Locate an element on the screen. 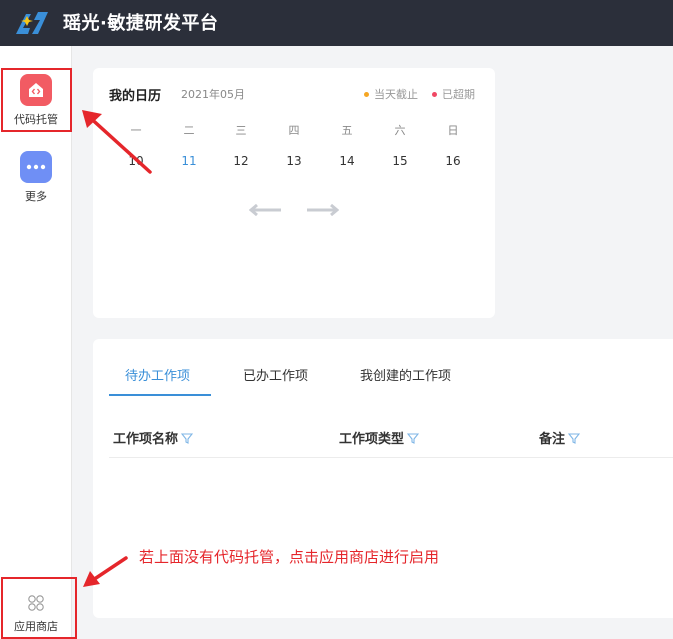 The width and height of the screenshot is (673, 639). weekday-label: 四 is located at coordinates (294, 130).